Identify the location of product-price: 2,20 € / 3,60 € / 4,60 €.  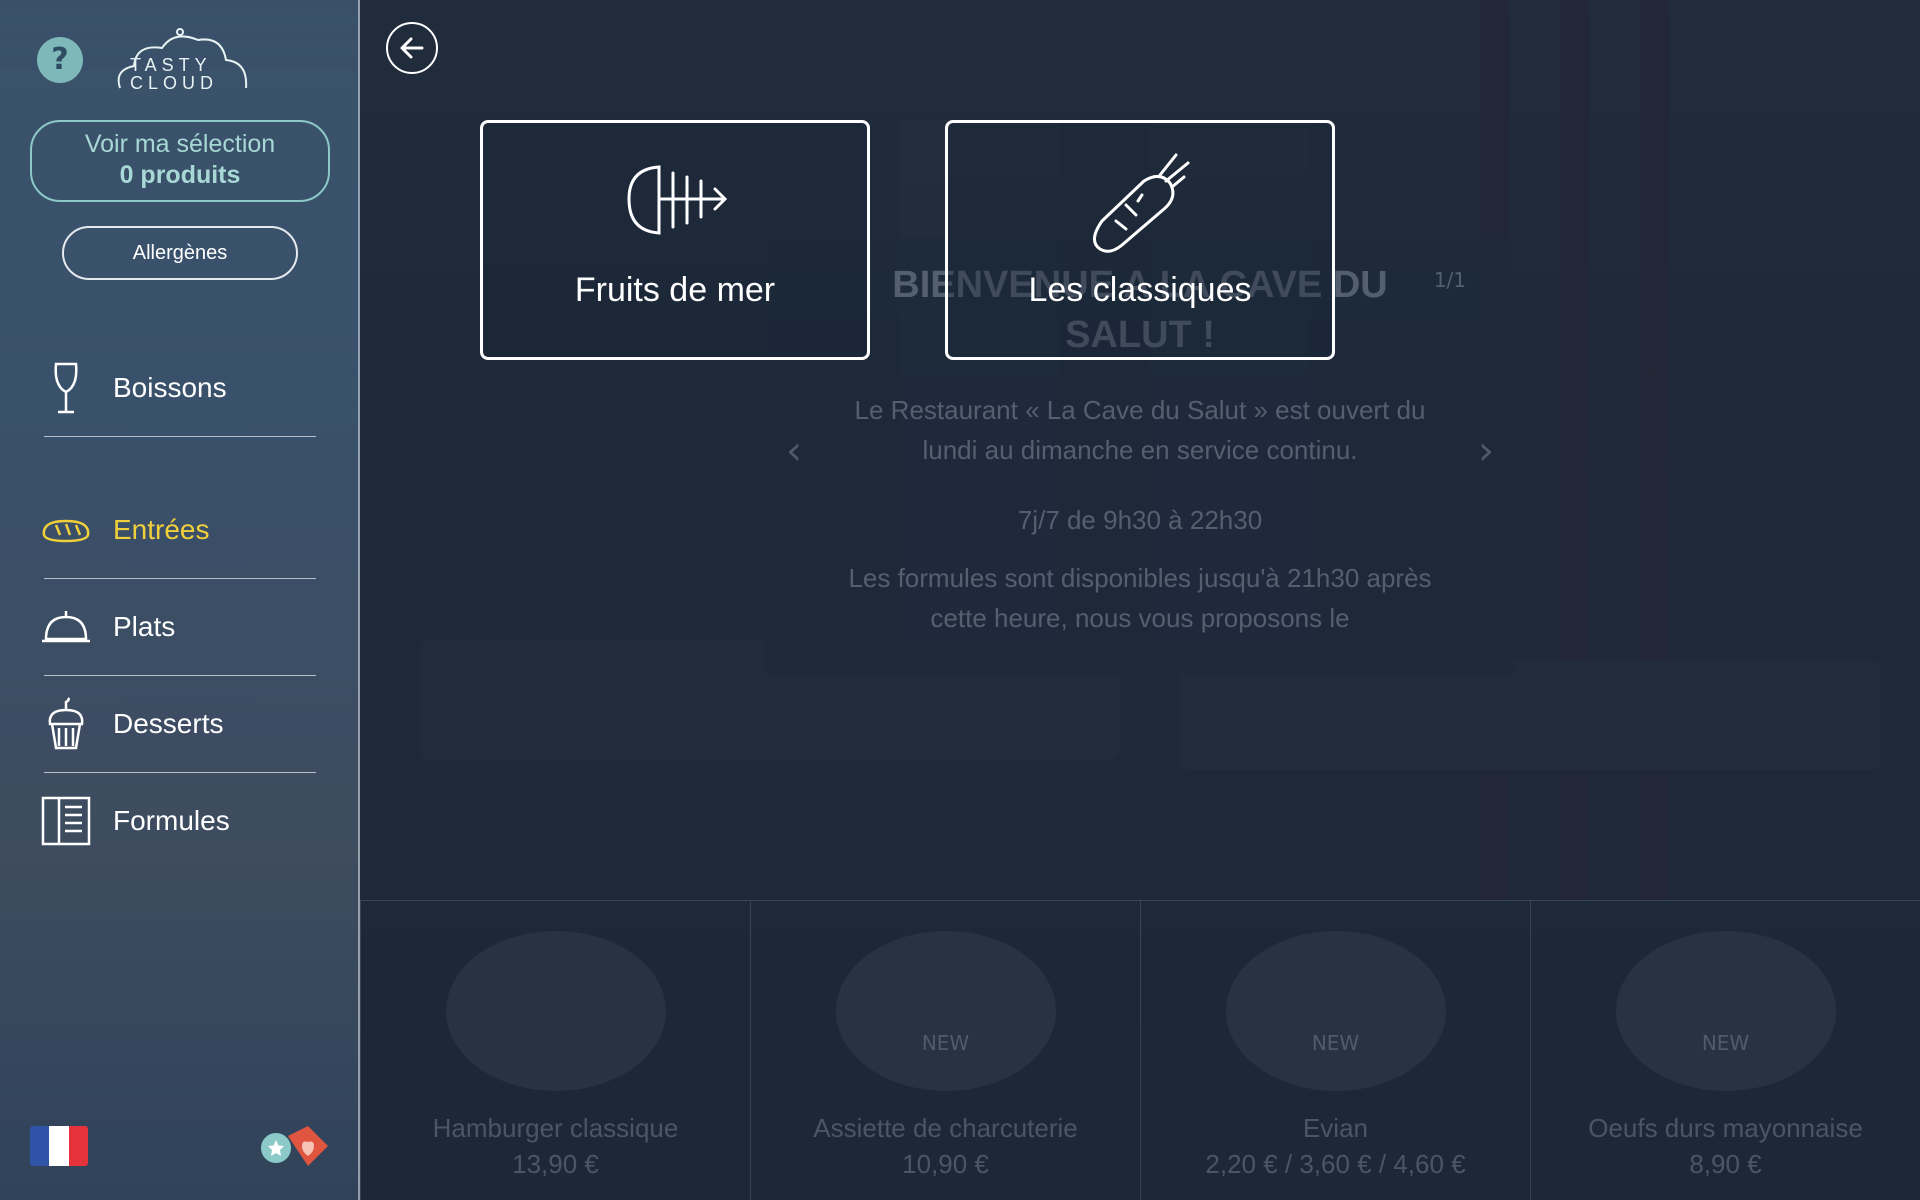
(1335, 1164).